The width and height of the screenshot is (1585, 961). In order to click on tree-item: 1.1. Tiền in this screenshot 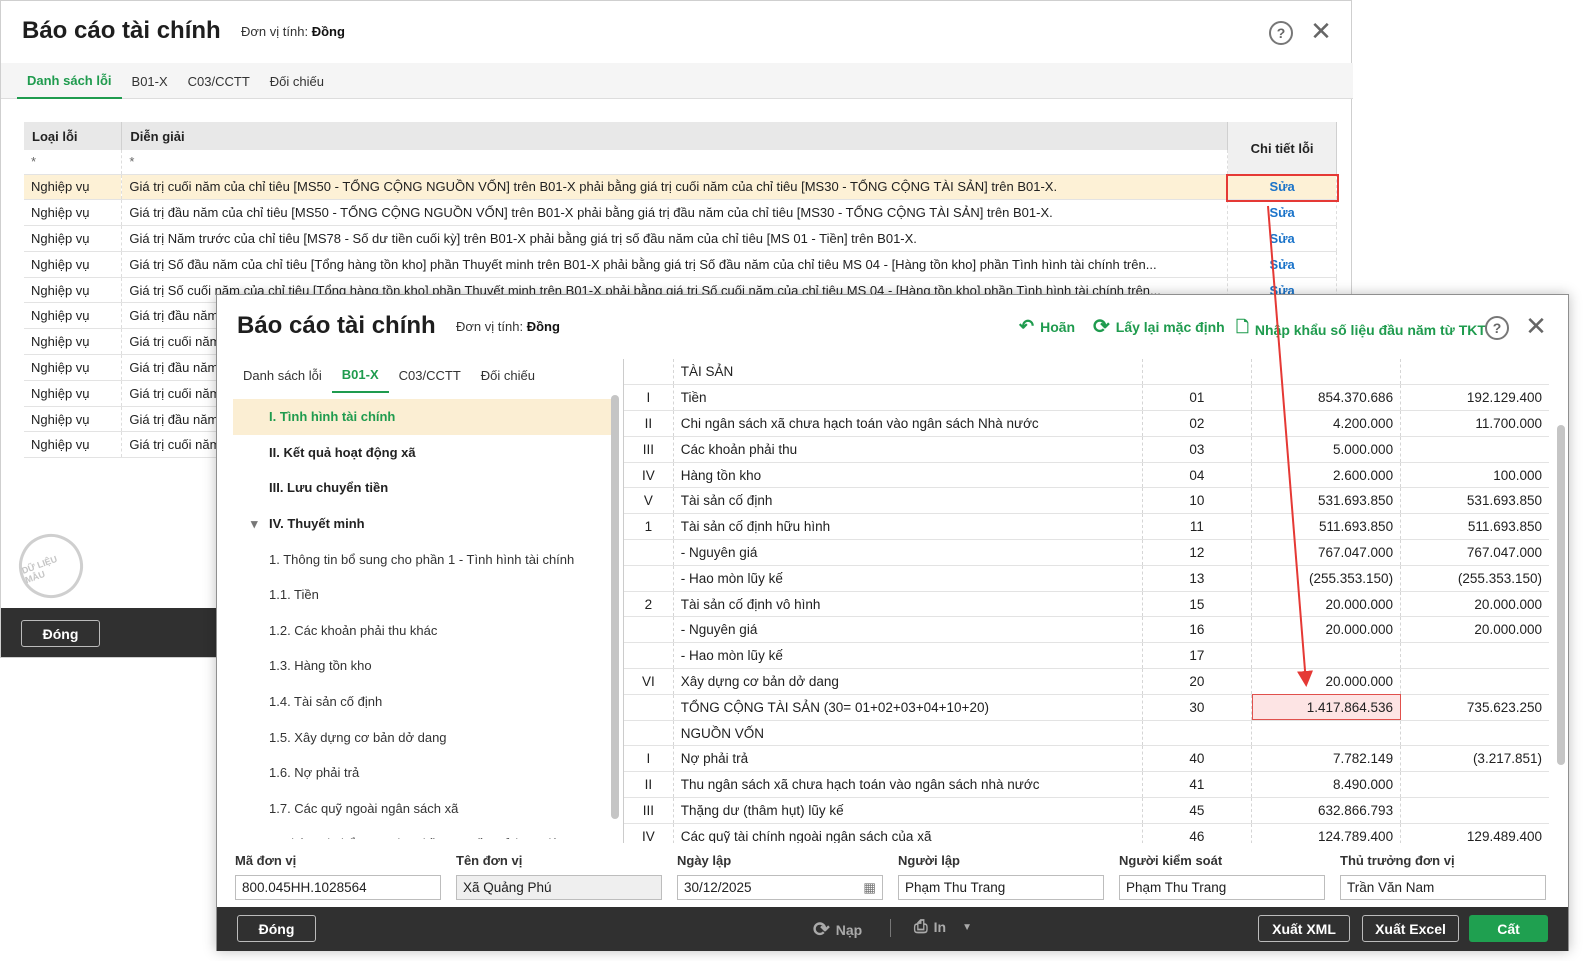, I will do `click(423, 595)`.